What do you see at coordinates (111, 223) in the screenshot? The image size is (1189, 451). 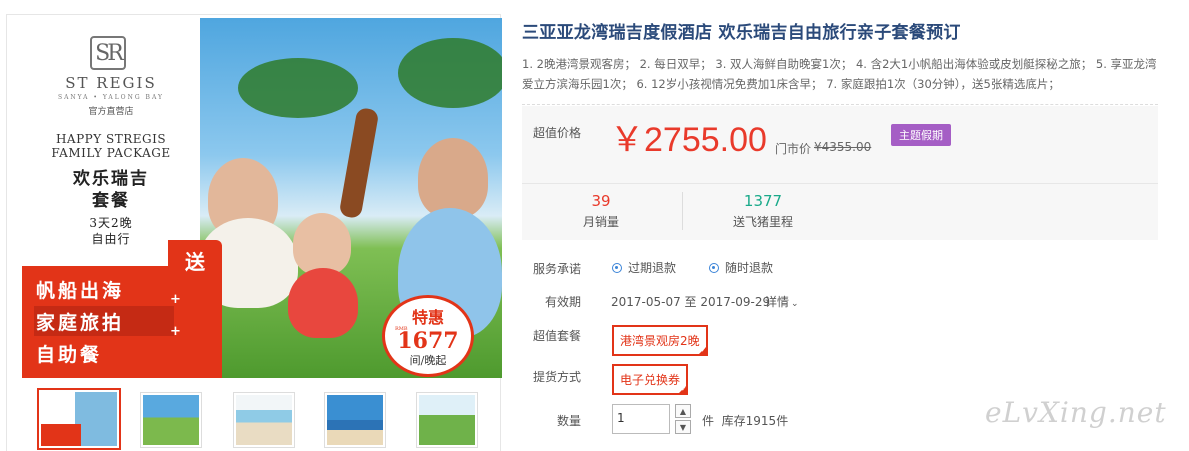 I see `package-days: 3天2晚` at bounding box center [111, 223].